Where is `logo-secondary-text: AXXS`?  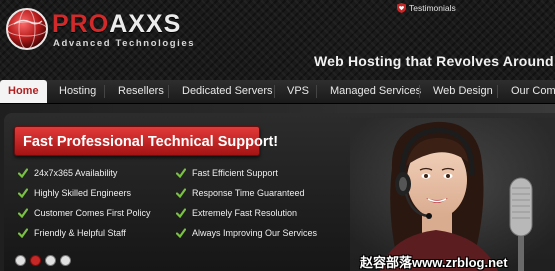
logo-secondary-text: AXXS is located at coordinates (145, 24).